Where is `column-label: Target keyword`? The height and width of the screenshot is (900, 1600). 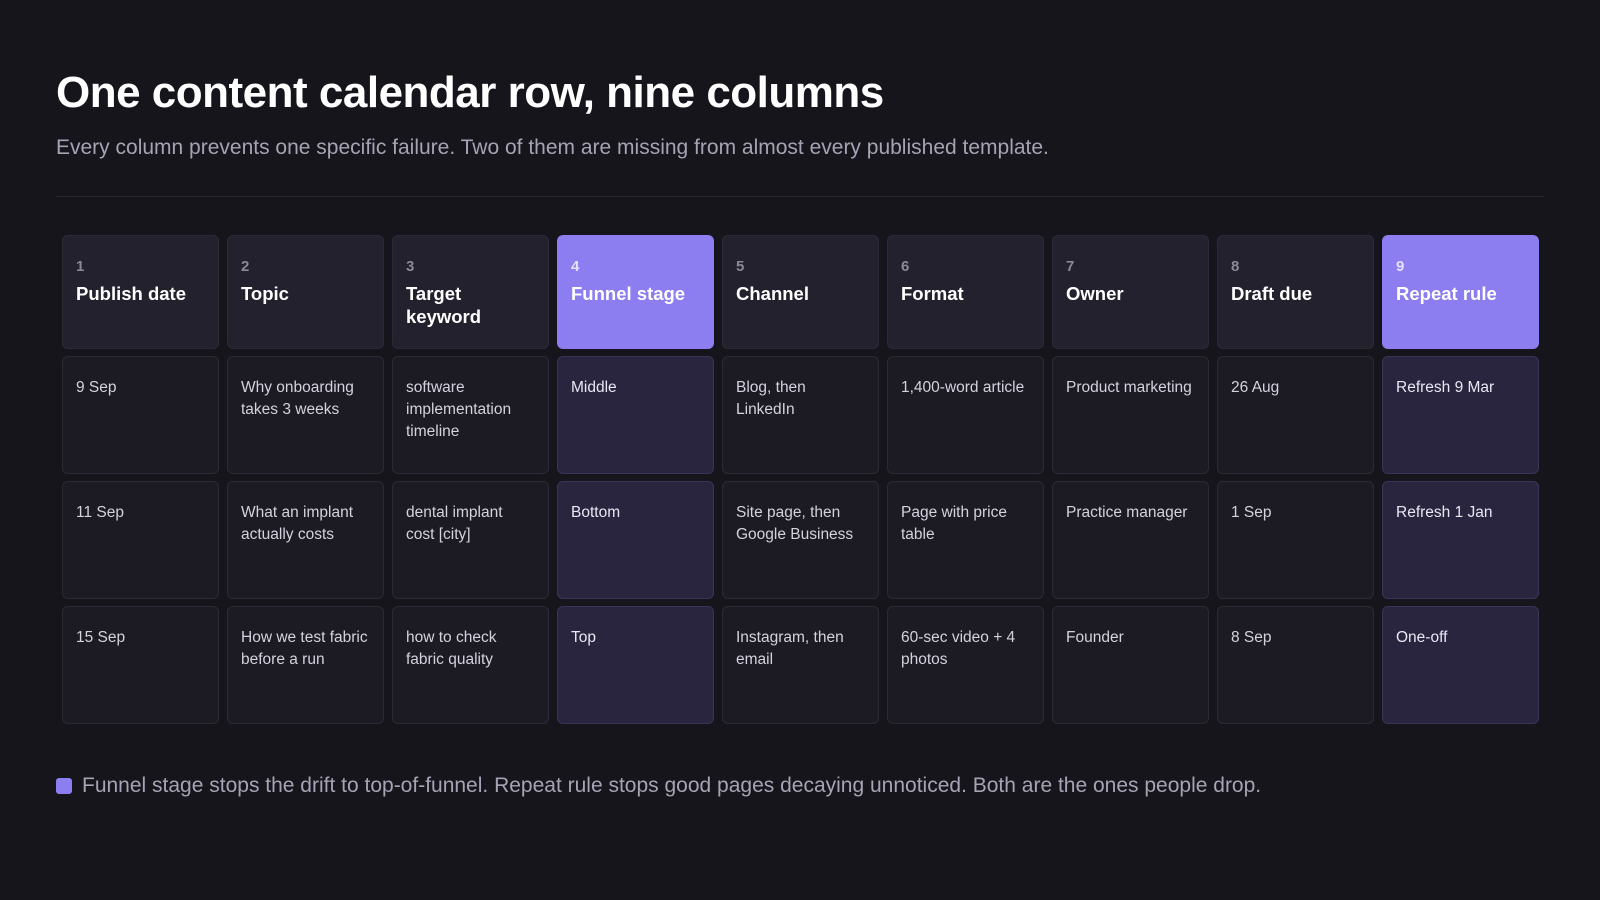
column-label: Target keyword is located at coordinates (444, 305).